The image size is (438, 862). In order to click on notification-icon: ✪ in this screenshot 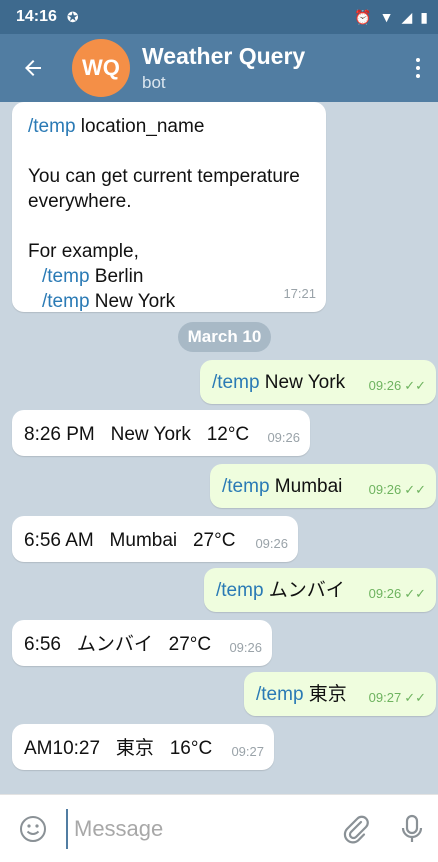, I will do `click(72, 16)`.